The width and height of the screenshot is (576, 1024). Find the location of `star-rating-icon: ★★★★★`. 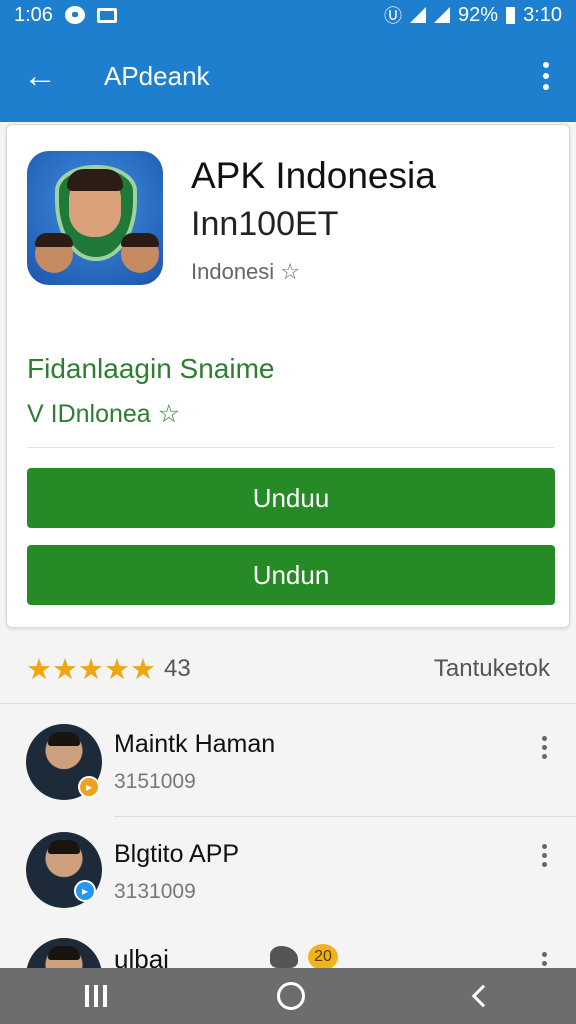

star-rating-icon: ★★★★★ is located at coordinates (91, 669).